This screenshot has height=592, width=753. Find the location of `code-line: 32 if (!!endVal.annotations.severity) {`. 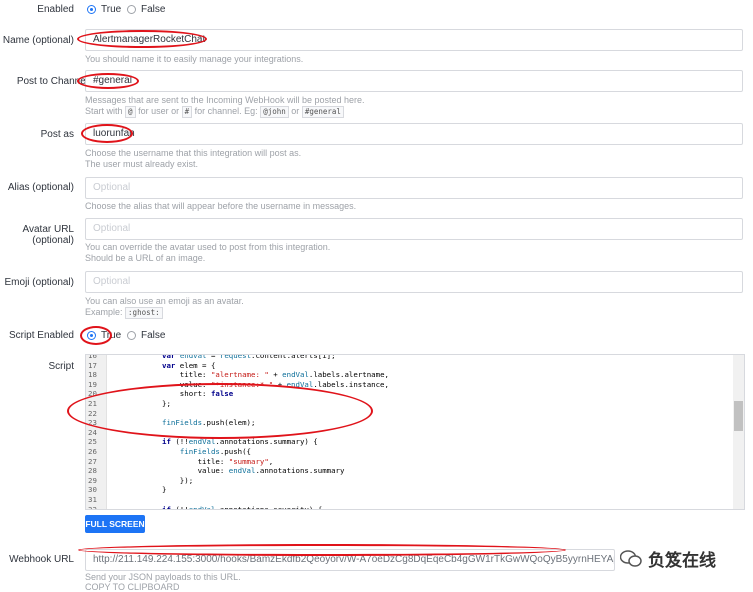

code-line: 32 if (!!endVal.annotations.severity) { is located at coordinates (410, 507).